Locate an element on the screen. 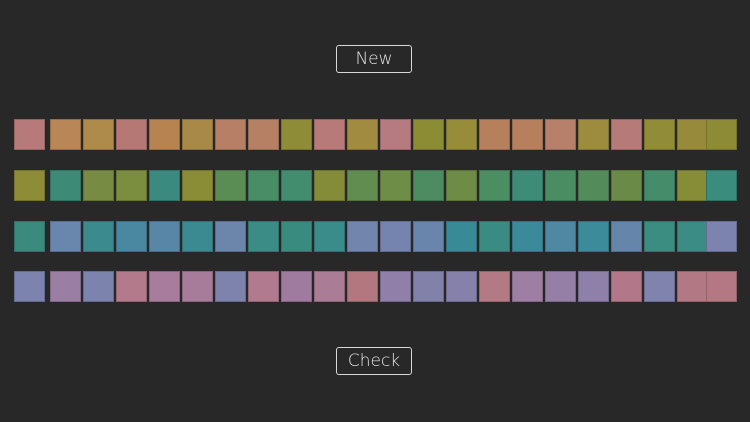 This screenshot has width=750, height=422. new-button: New is located at coordinates (374, 59).